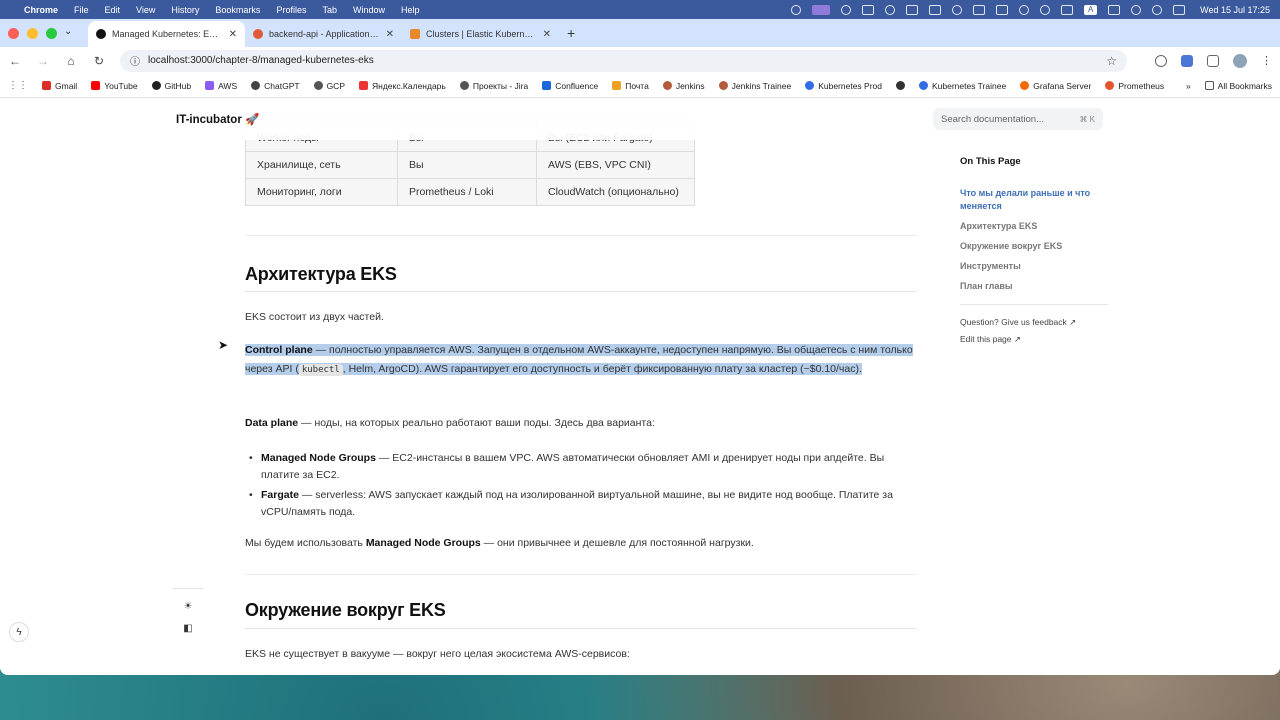 The width and height of the screenshot is (1280, 720). What do you see at coordinates (410, 10) in the screenshot?
I see `menu-help: Help` at bounding box center [410, 10].